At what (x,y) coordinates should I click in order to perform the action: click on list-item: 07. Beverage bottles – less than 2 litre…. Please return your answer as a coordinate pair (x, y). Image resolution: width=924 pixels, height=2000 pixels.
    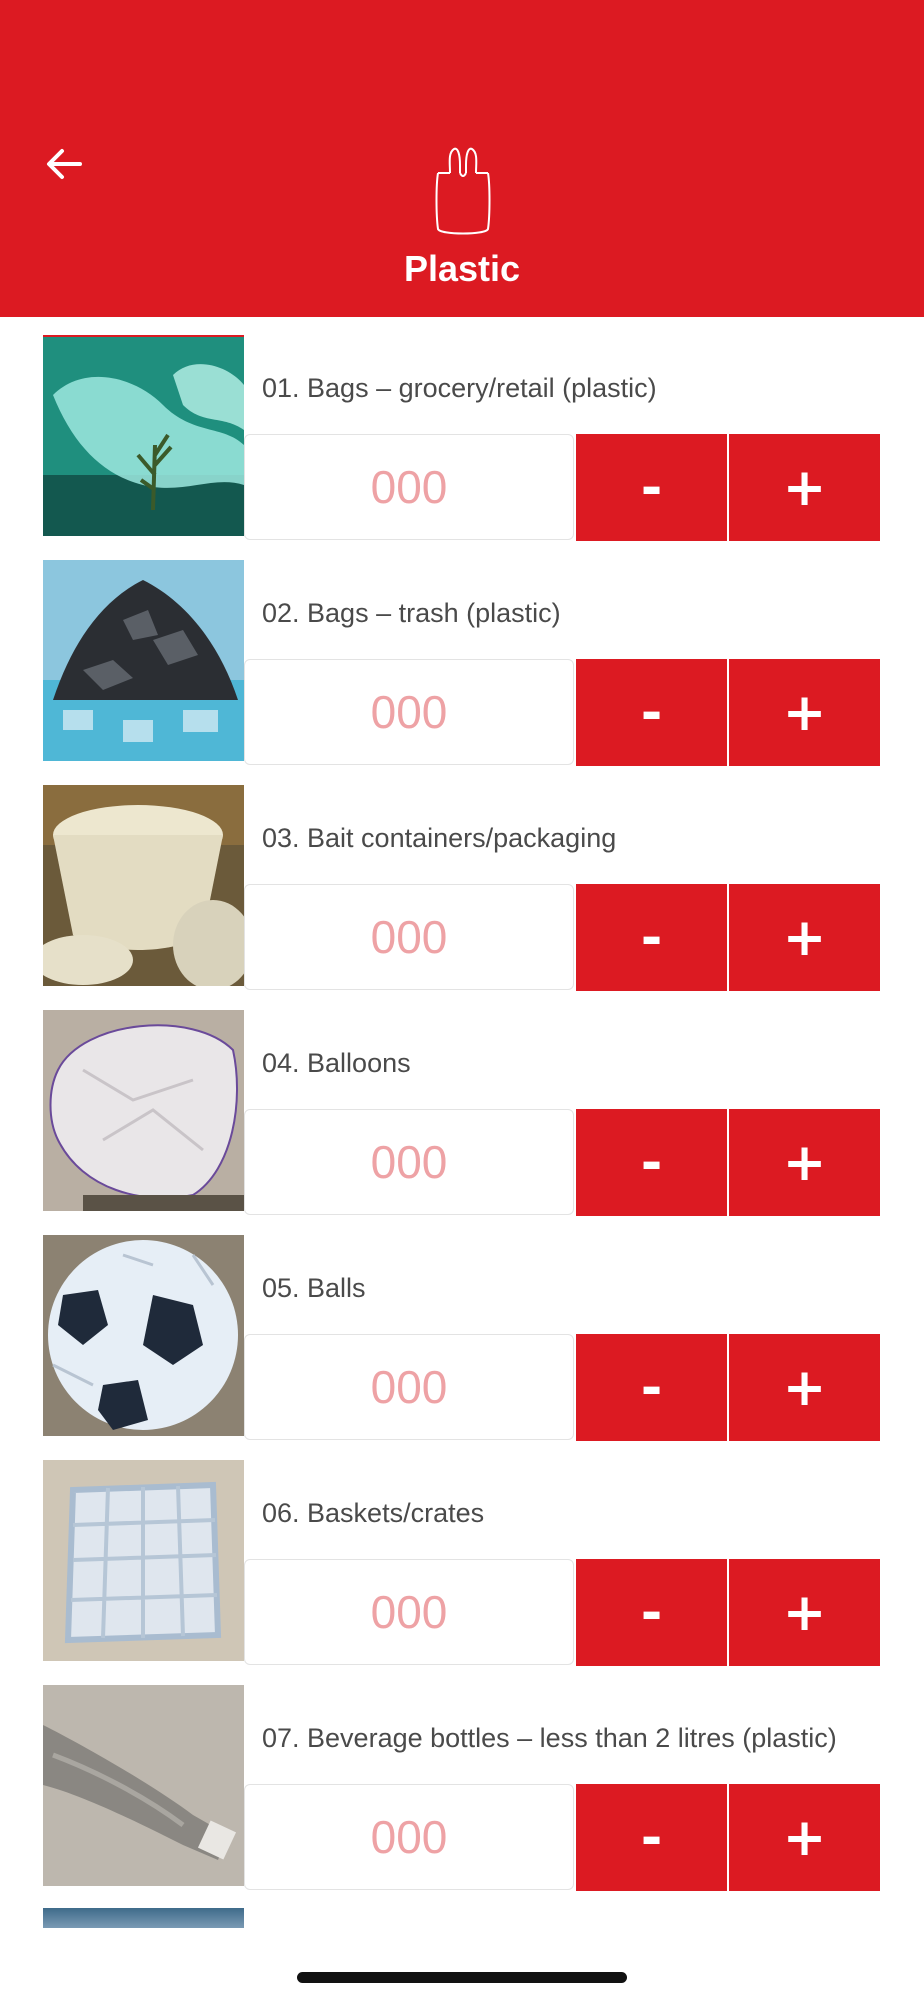
    Looking at the image, I should click on (462, 1779).